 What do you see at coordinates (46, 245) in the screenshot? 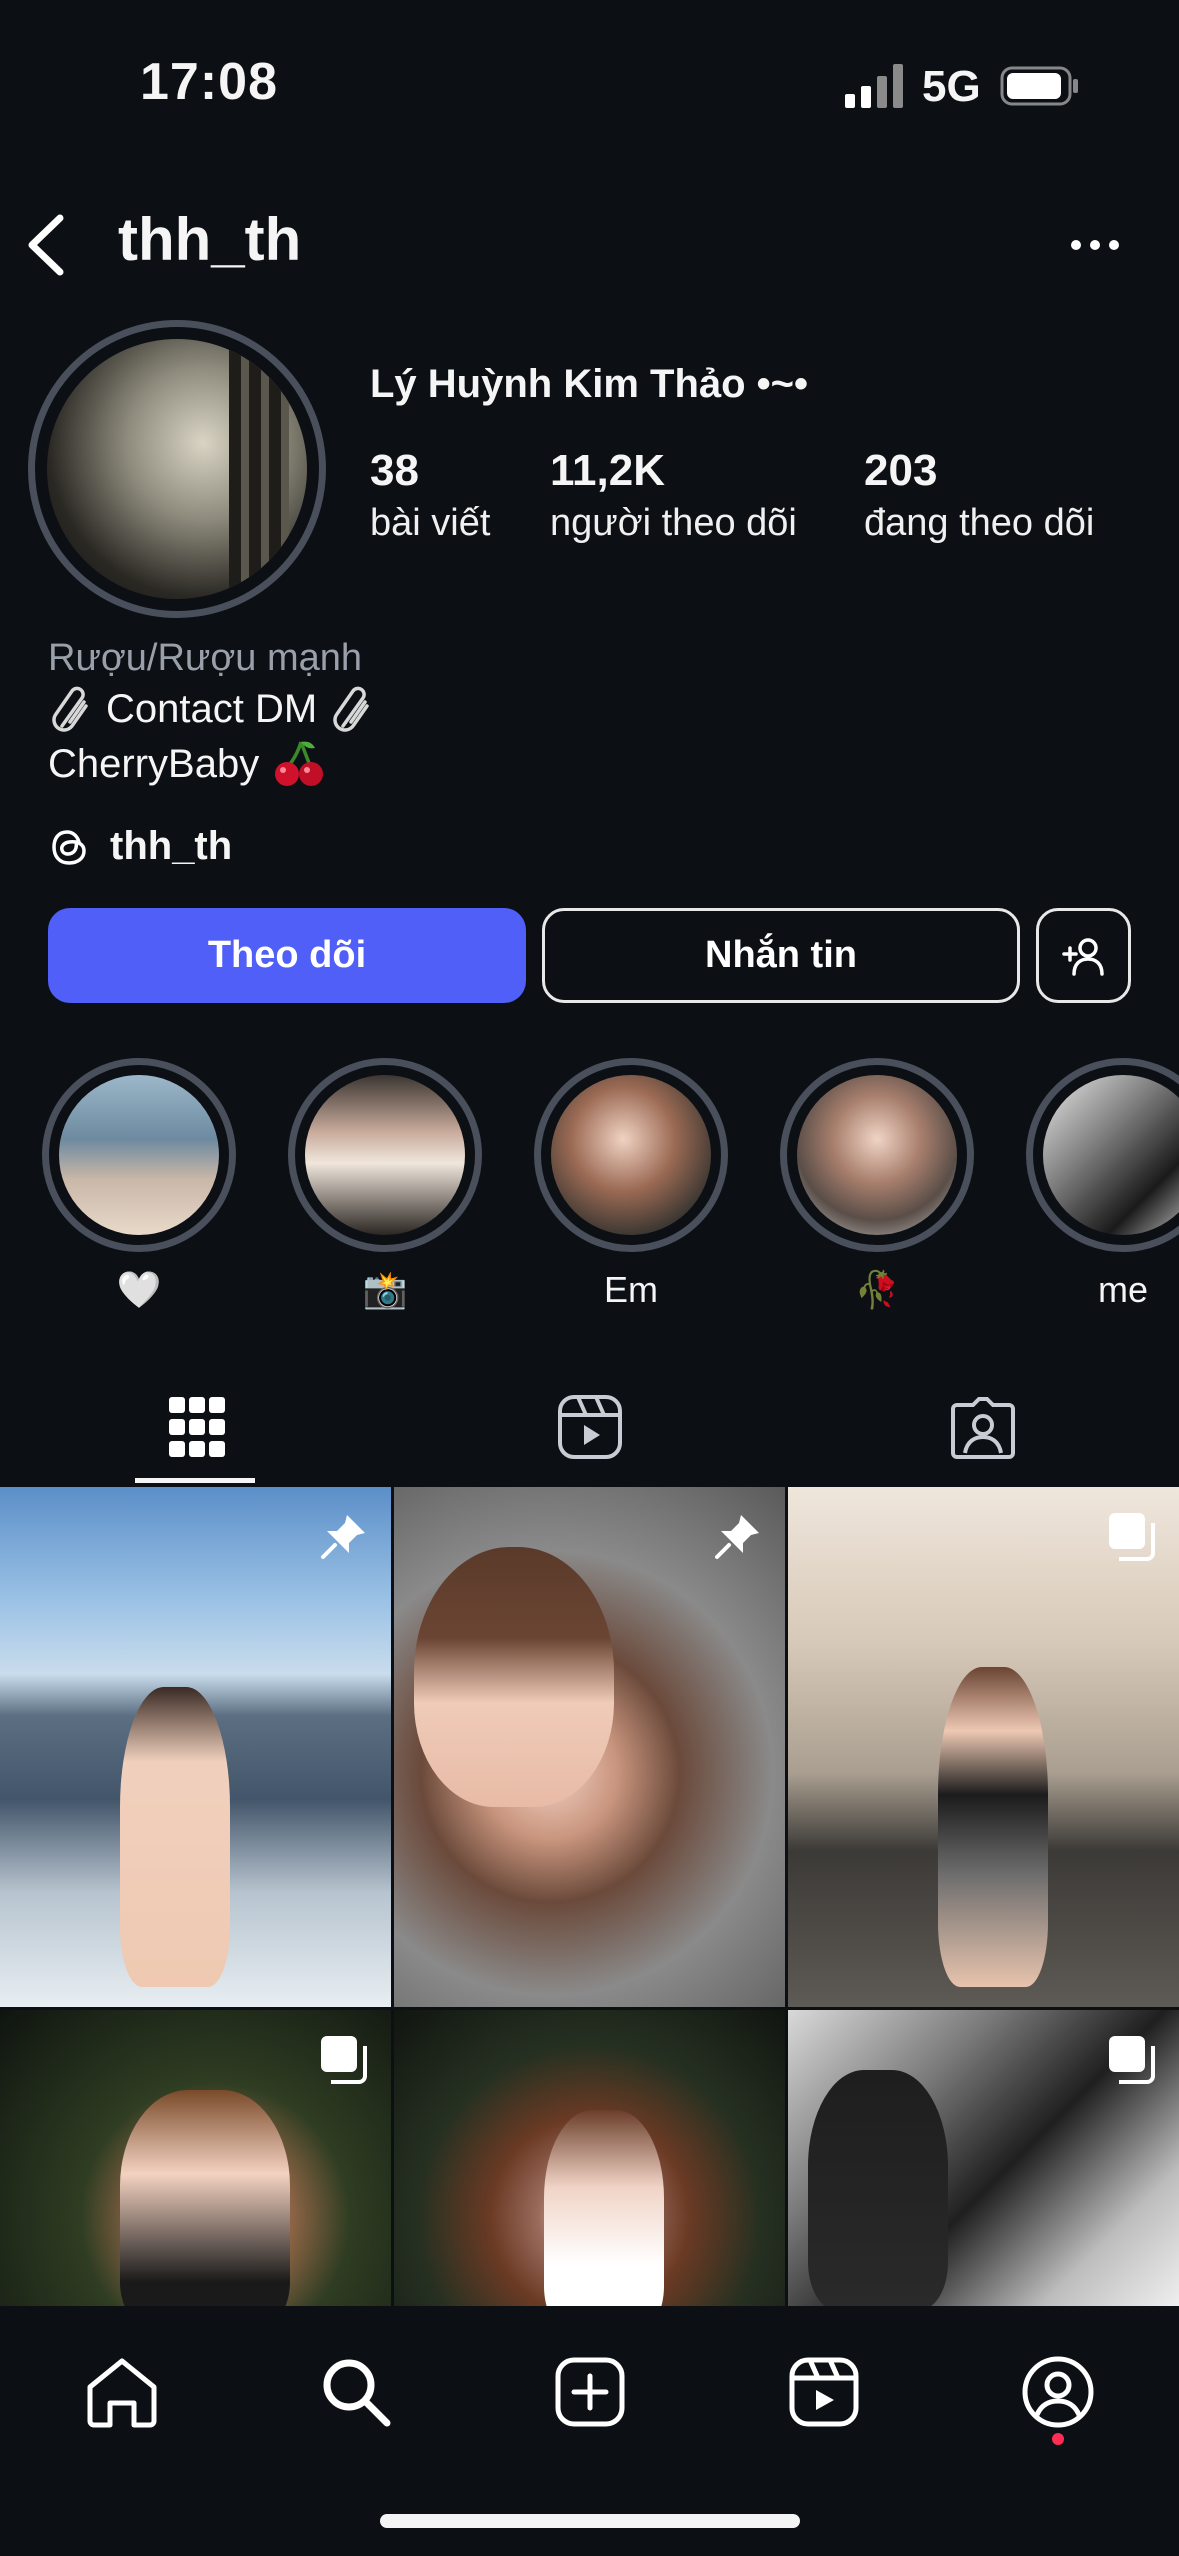
I see `back-arrow-icon` at bounding box center [46, 245].